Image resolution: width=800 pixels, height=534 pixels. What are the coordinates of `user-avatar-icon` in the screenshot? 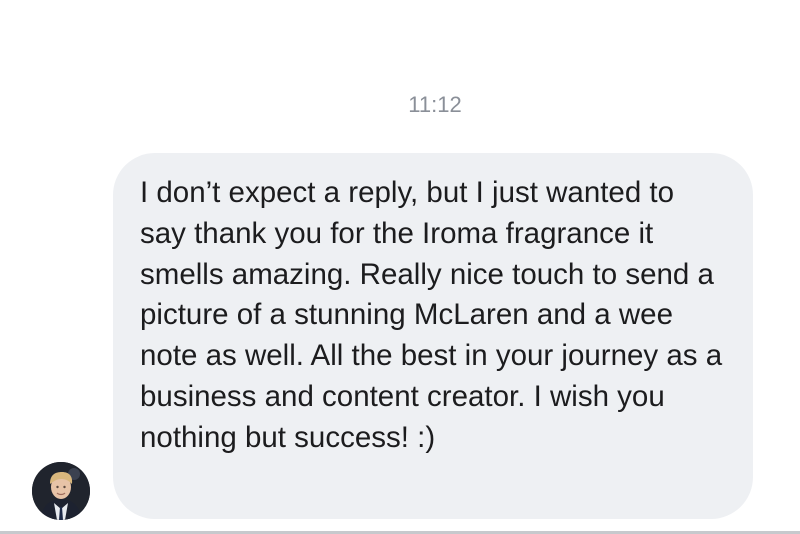 It's located at (61, 491).